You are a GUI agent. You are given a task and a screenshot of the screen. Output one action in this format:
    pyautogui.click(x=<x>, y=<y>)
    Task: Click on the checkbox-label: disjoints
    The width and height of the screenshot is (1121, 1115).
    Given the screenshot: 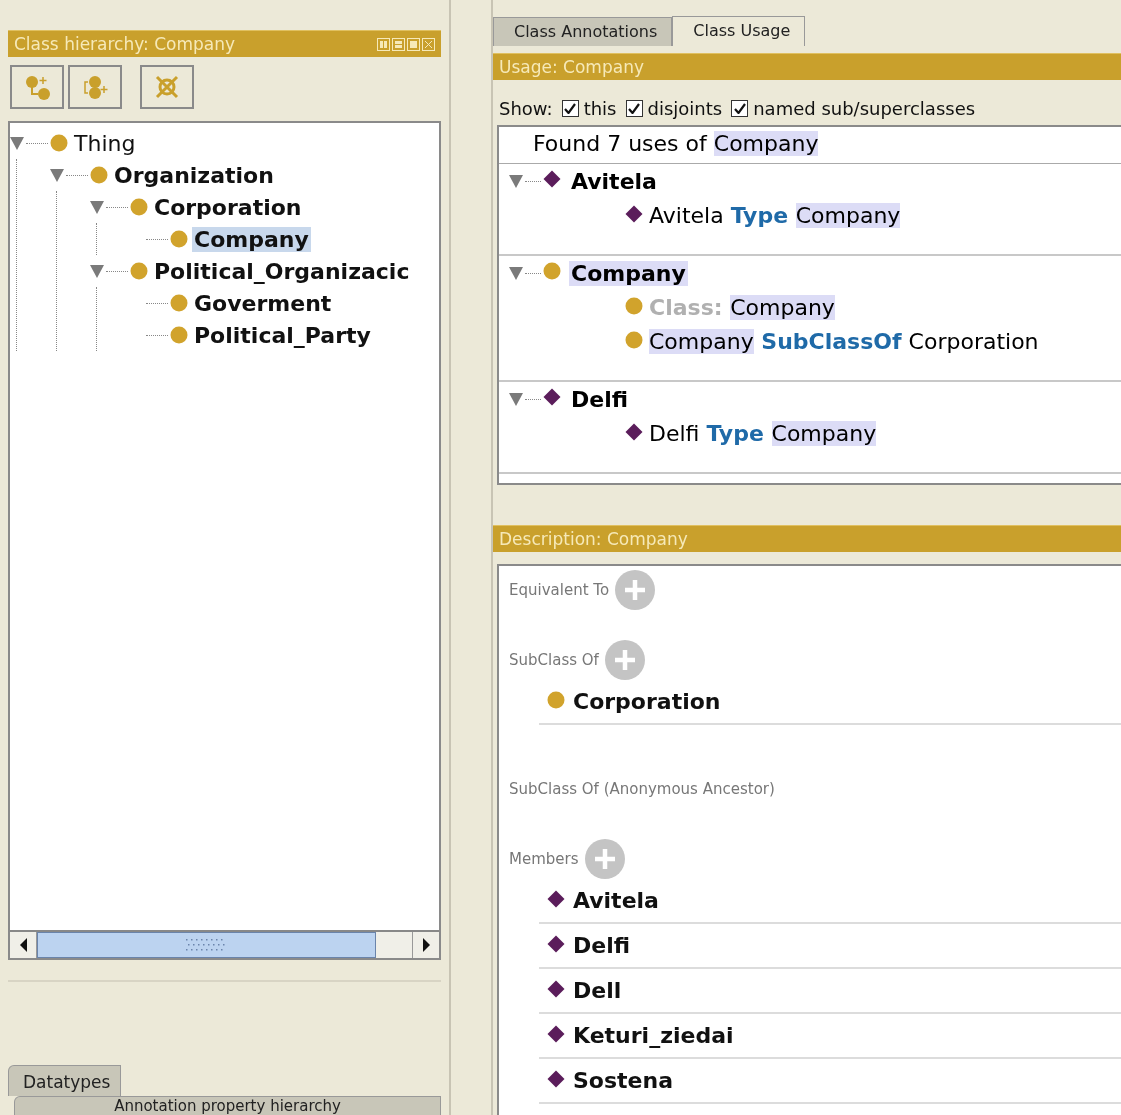 What is the action you would take?
    pyautogui.click(x=685, y=108)
    